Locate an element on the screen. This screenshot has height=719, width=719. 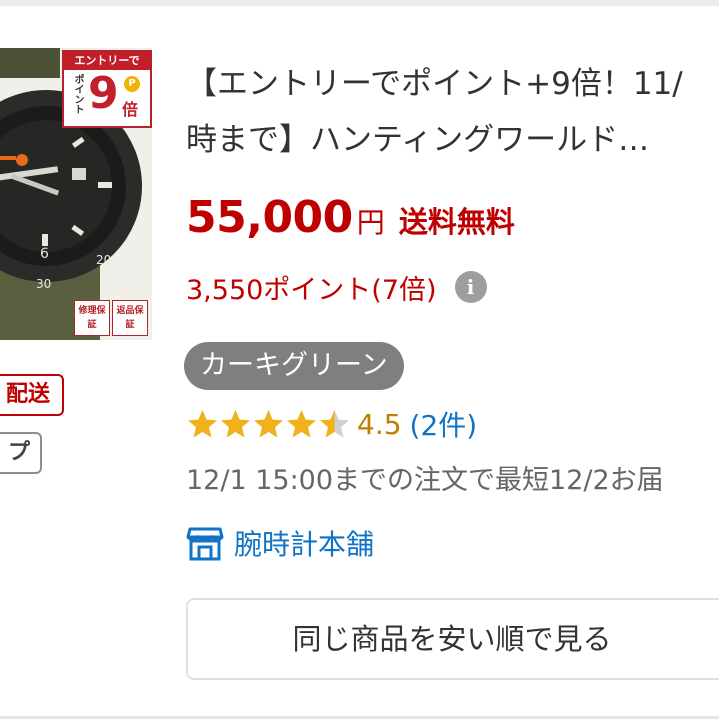
sort-by-cheapest-button: 同じ商品を安い順で見る is located at coordinates (452, 639).